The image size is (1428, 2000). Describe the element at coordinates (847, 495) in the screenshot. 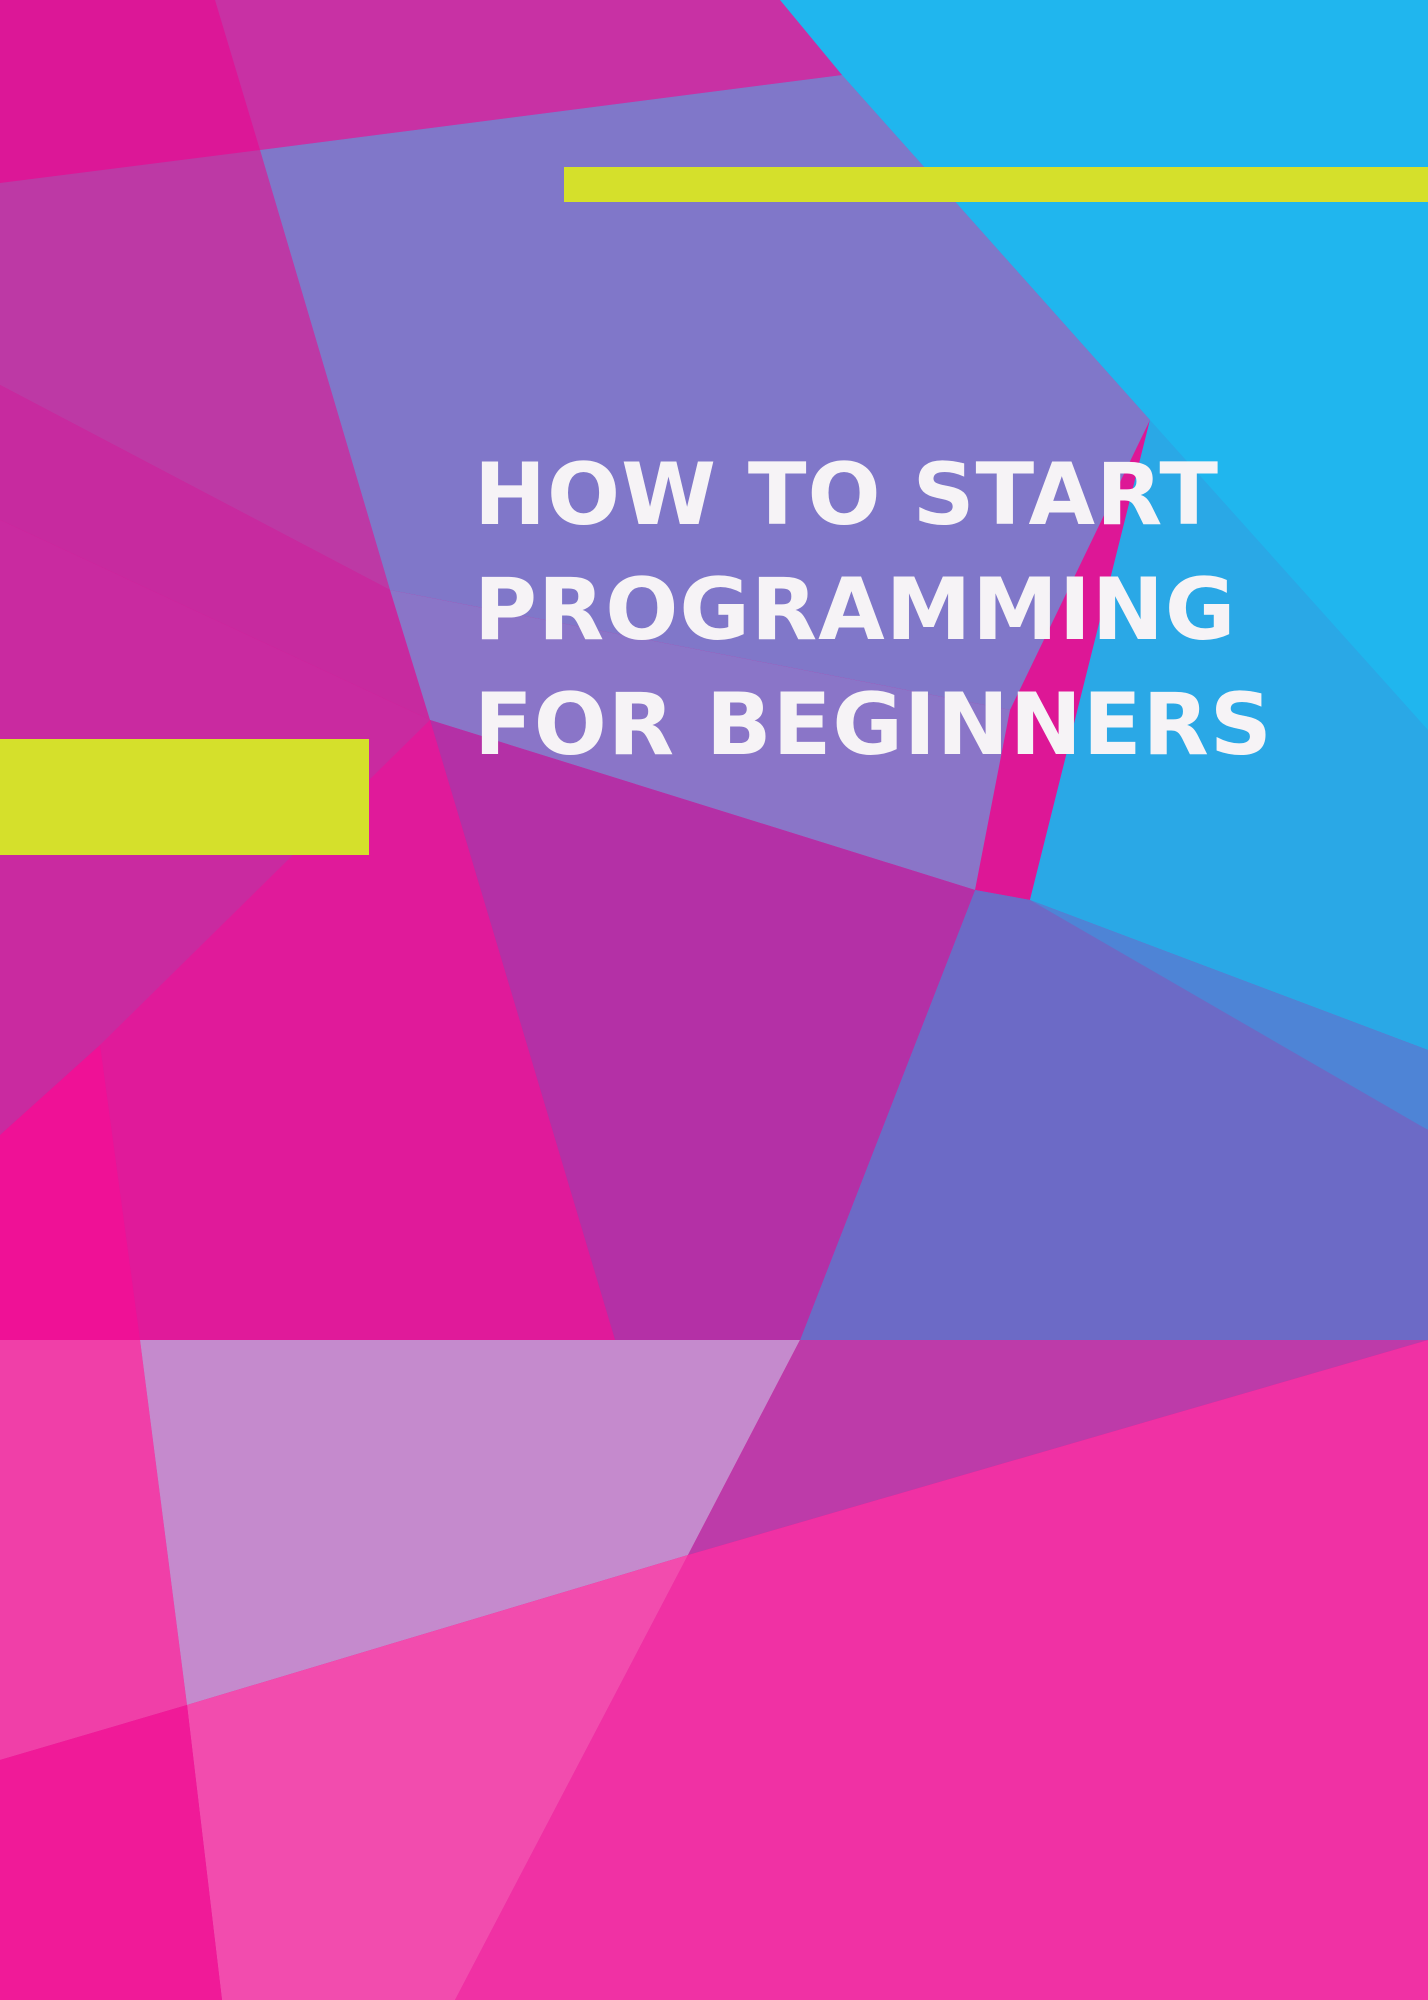

I see `title-line-1: HOW TO START` at that location.